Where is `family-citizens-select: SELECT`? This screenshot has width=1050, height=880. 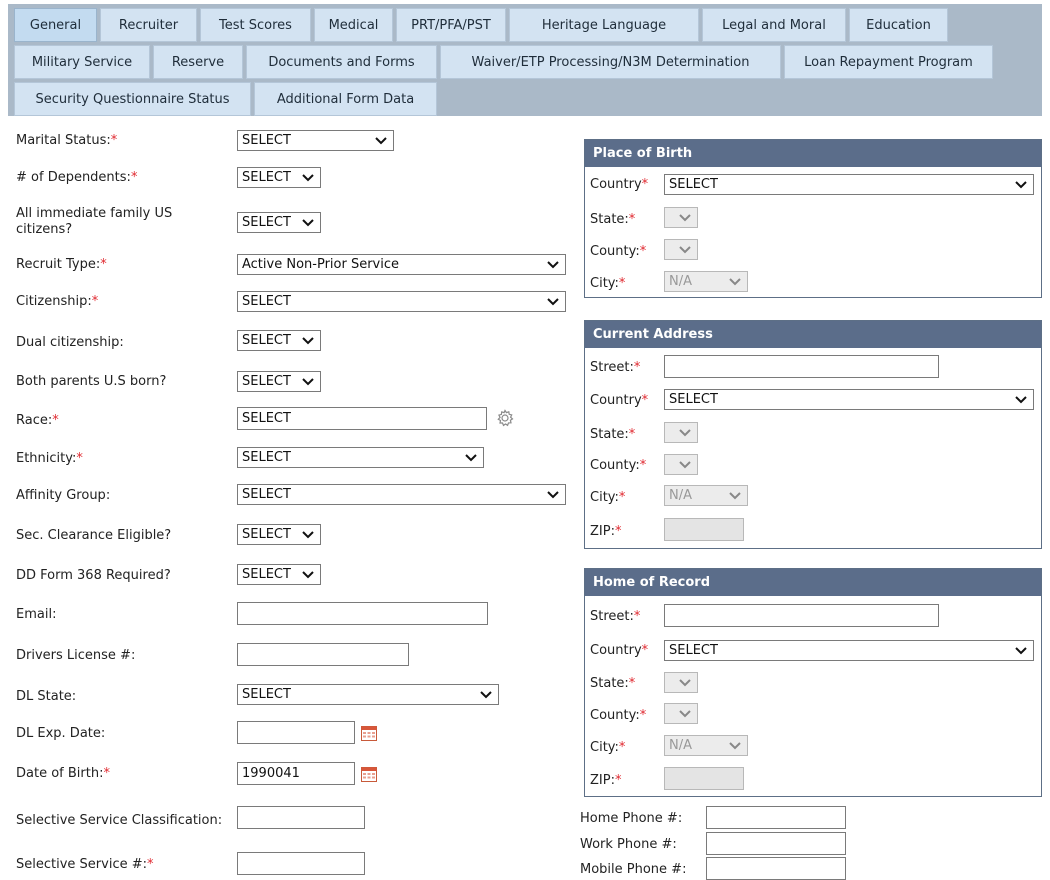 family-citizens-select: SELECT is located at coordinates (279, 222).